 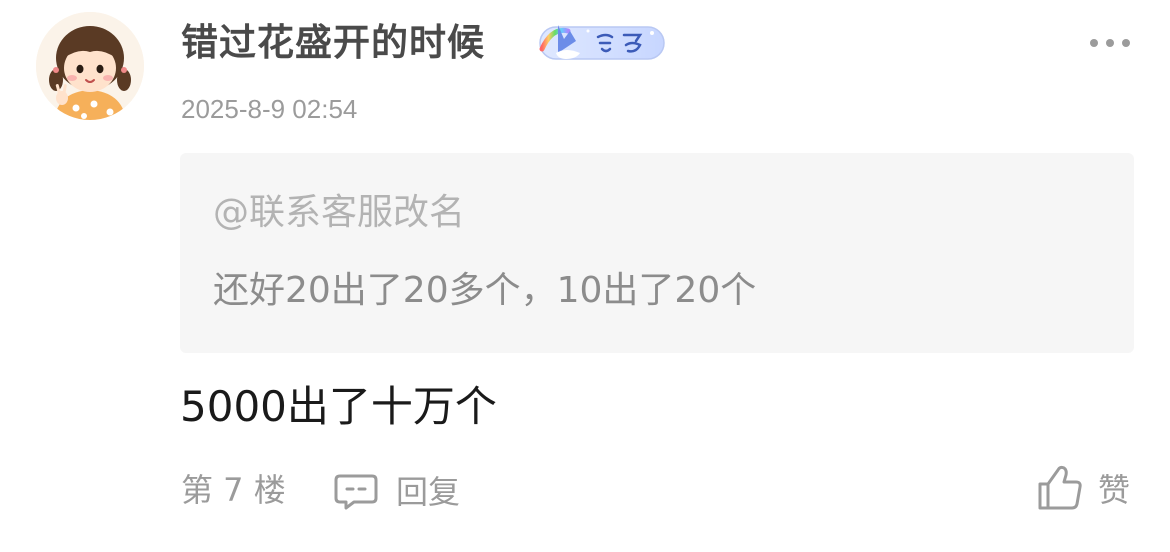 I want to click on quoted-mention: @联系客服改名, so click(x=339, y=213).